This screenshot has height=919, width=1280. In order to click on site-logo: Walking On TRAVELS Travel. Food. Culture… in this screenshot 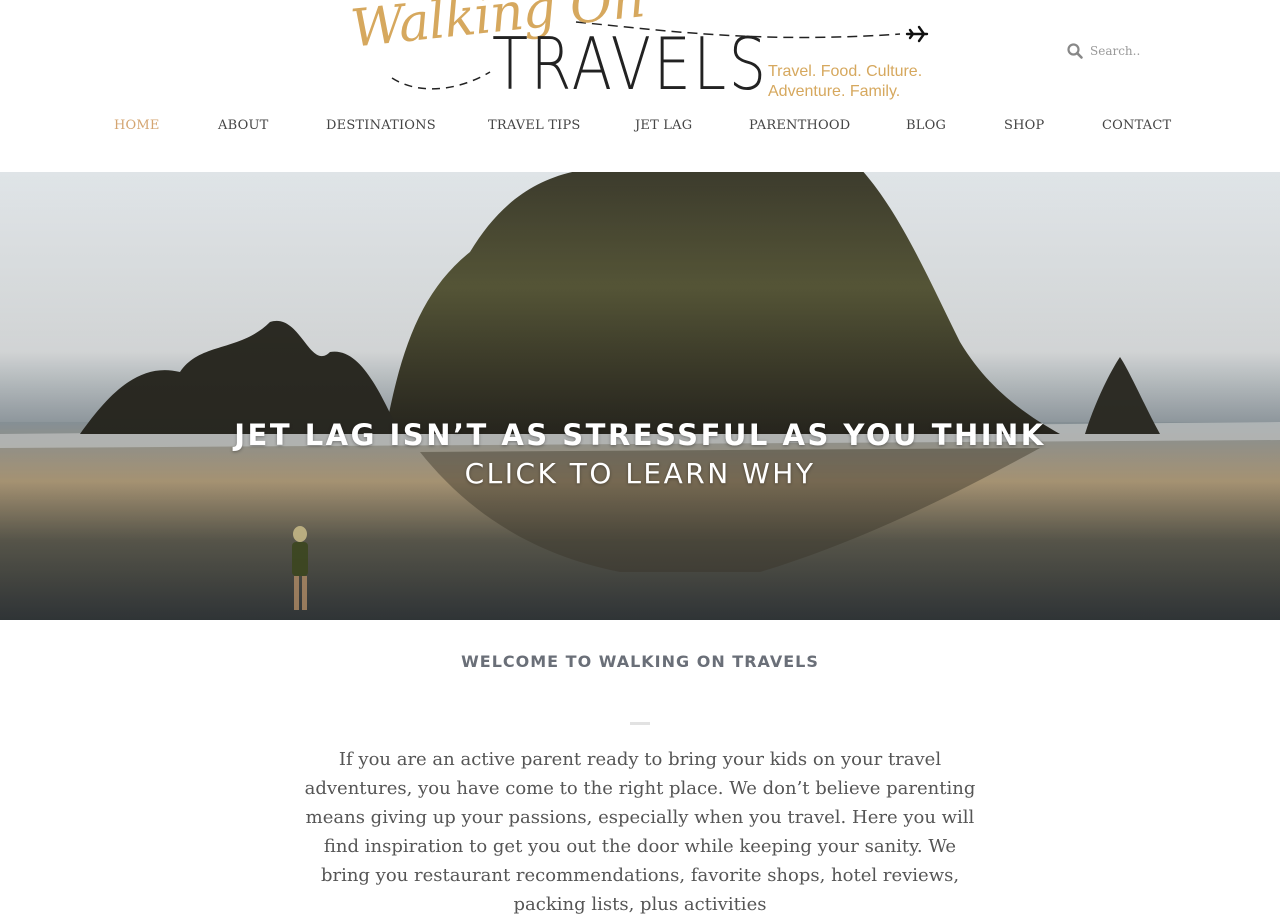, I will do `click(640, 54)`.